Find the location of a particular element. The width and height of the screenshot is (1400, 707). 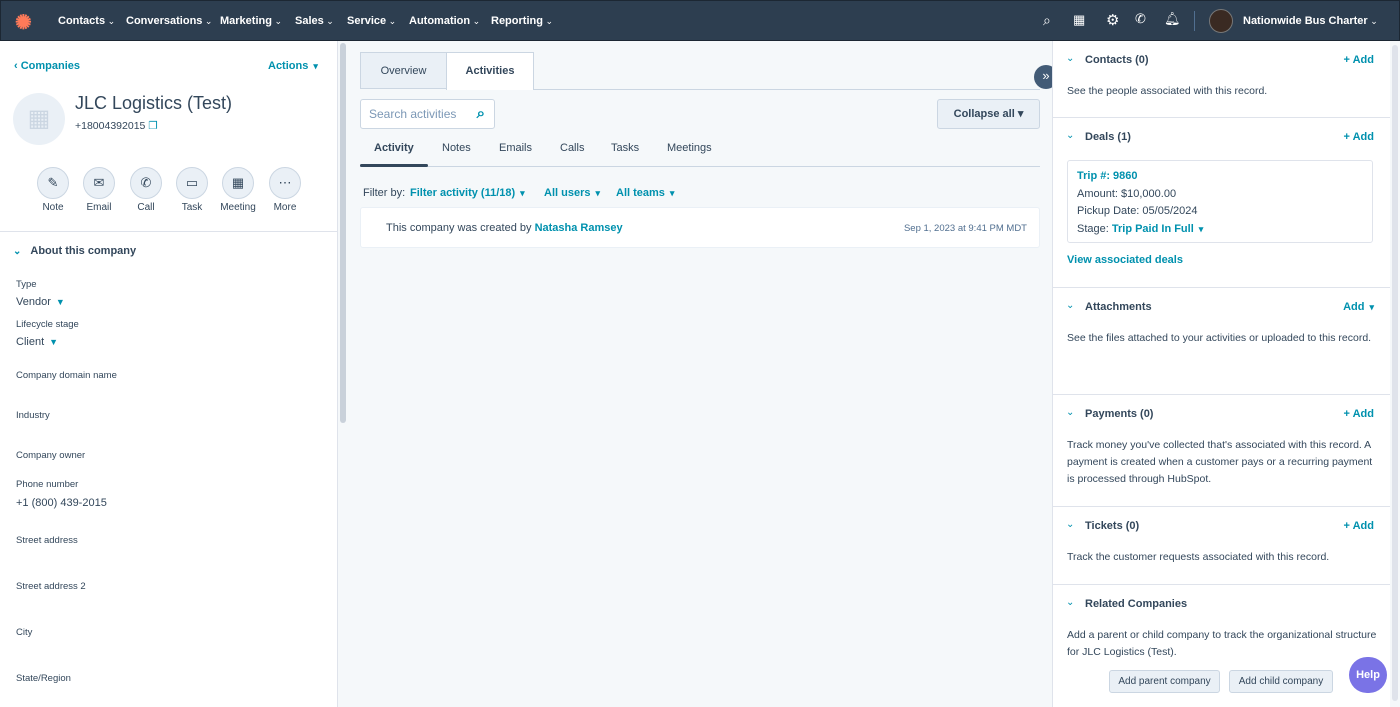

phone-label: Phone number is located at coordinates (47, 484).